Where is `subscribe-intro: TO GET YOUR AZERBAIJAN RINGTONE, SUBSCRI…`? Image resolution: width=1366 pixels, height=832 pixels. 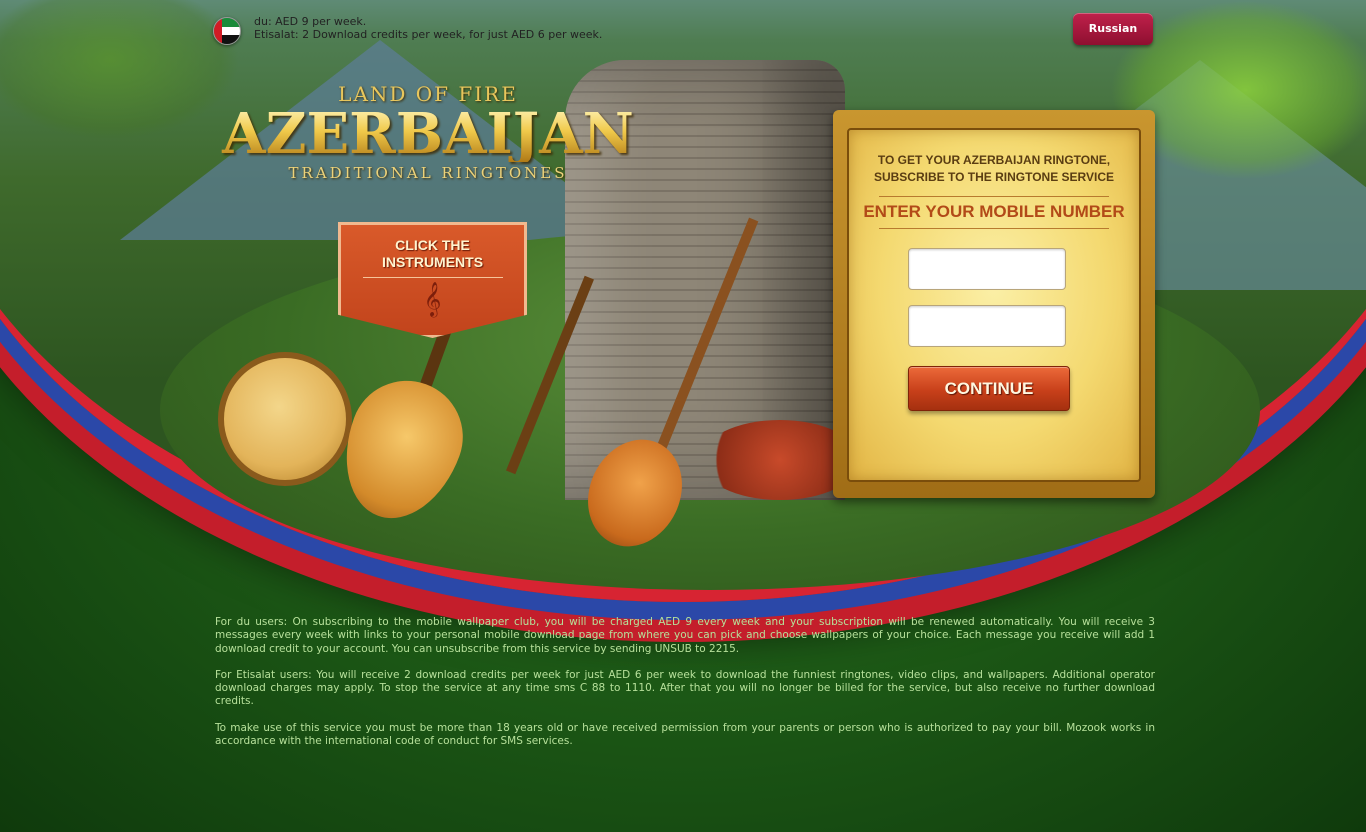
subscribe-intro: TO GET YOUR AZERBAIJAN RINGTONE, SUBSCRI… is located at coordinates (994, 169).